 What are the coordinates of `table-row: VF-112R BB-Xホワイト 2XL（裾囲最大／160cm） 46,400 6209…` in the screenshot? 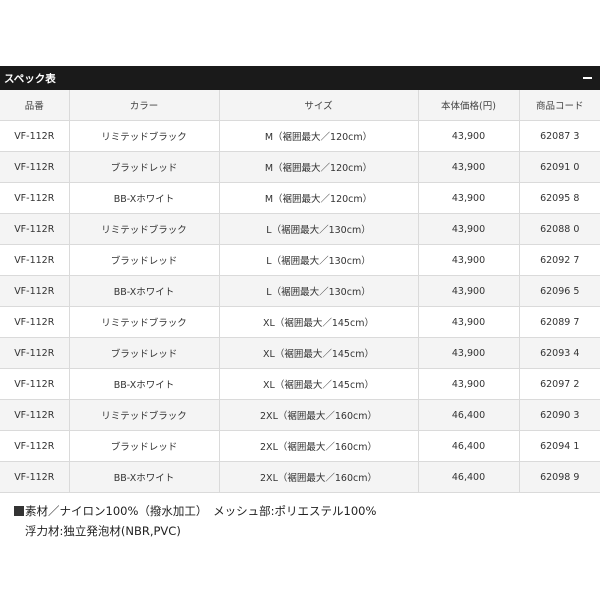 It's located at (300, 477).